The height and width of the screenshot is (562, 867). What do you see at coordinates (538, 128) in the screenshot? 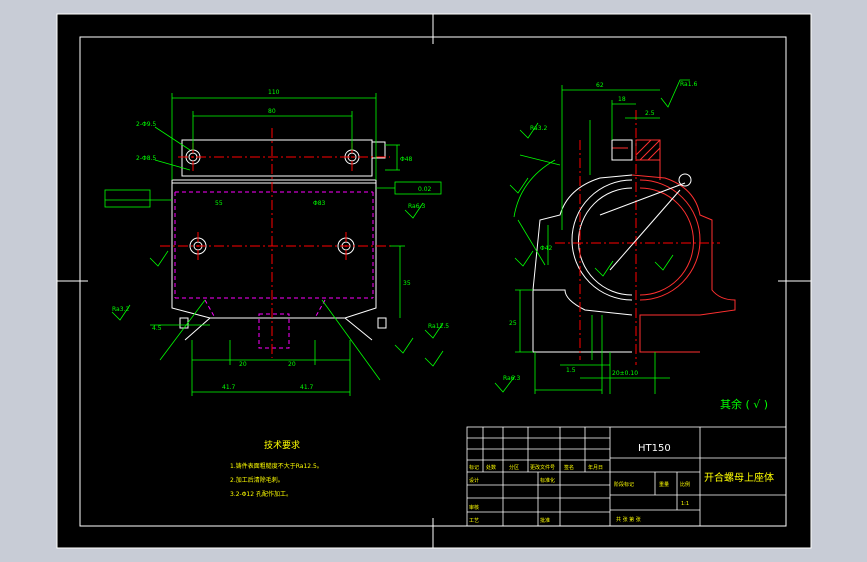
I see `roughness-6: Ra3.2` at bounding box center [538, 128].